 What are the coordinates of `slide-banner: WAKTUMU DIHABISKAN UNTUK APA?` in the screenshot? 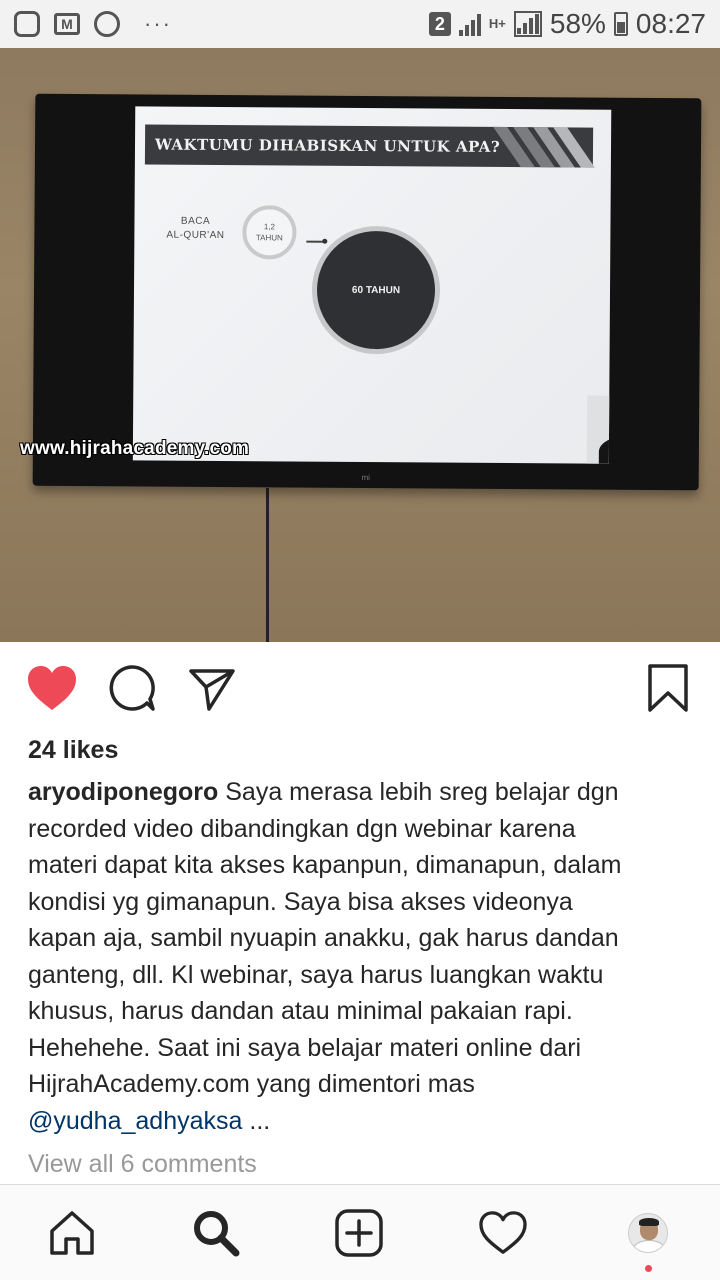 It's located at (369, 146).